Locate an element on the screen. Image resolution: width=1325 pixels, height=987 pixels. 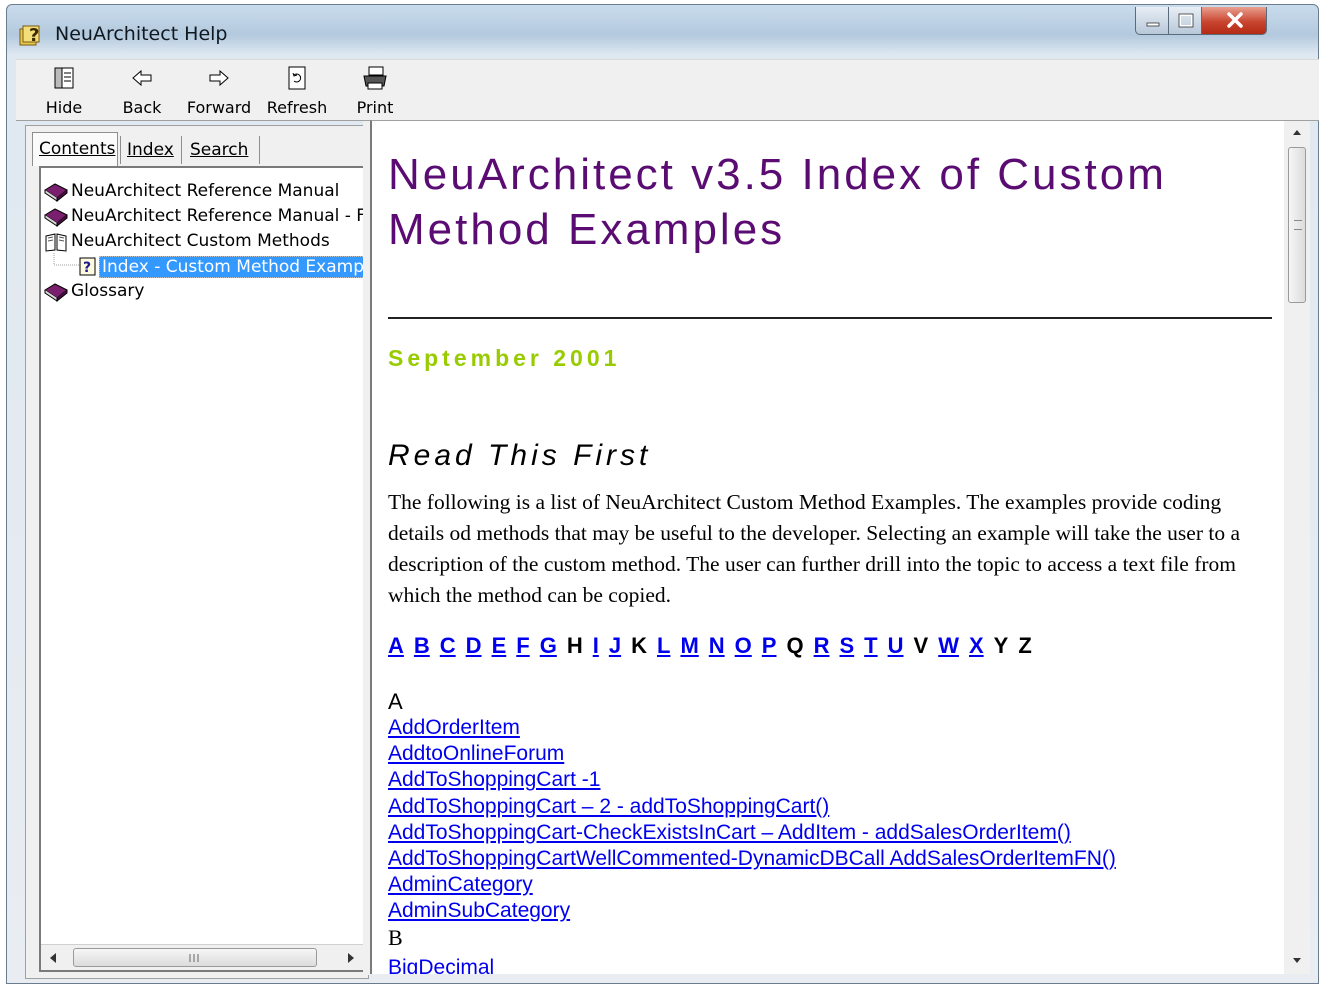
index-list-b: BigDecimal is located at coordinates (441, 964).